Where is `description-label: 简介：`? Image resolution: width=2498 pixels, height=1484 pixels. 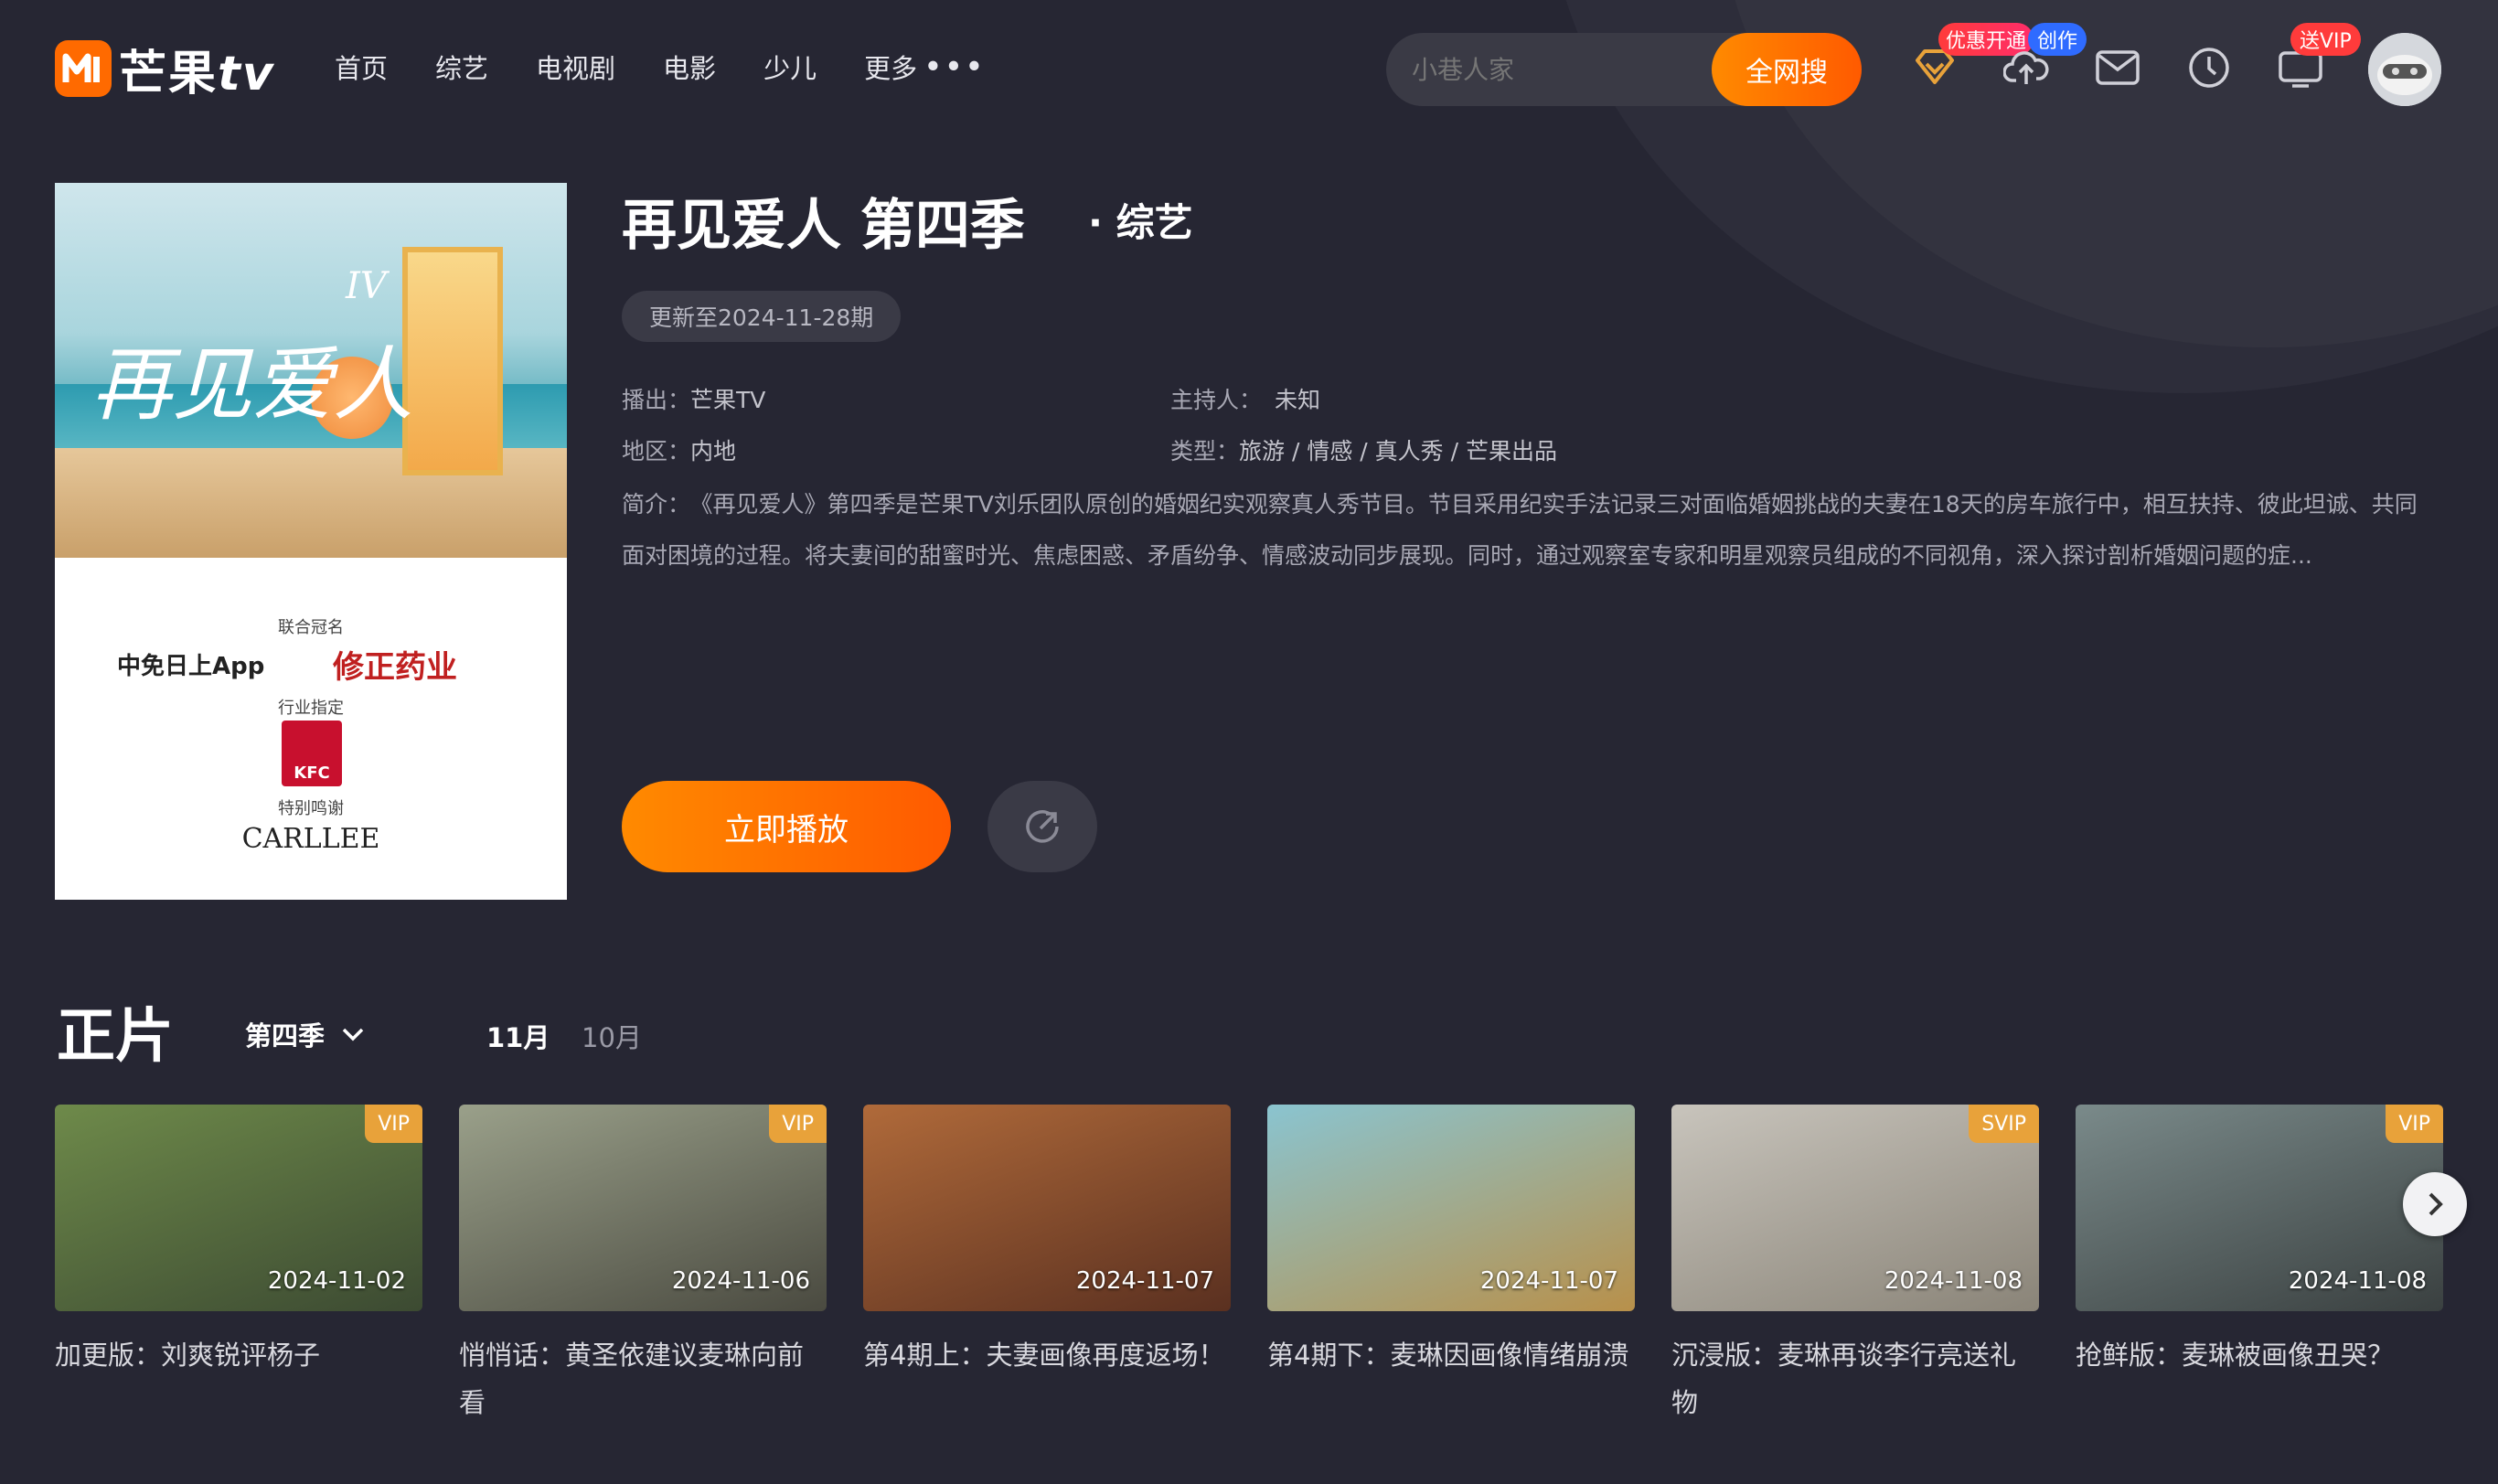
description-label: 简介： is located at coordinates (656, 504).